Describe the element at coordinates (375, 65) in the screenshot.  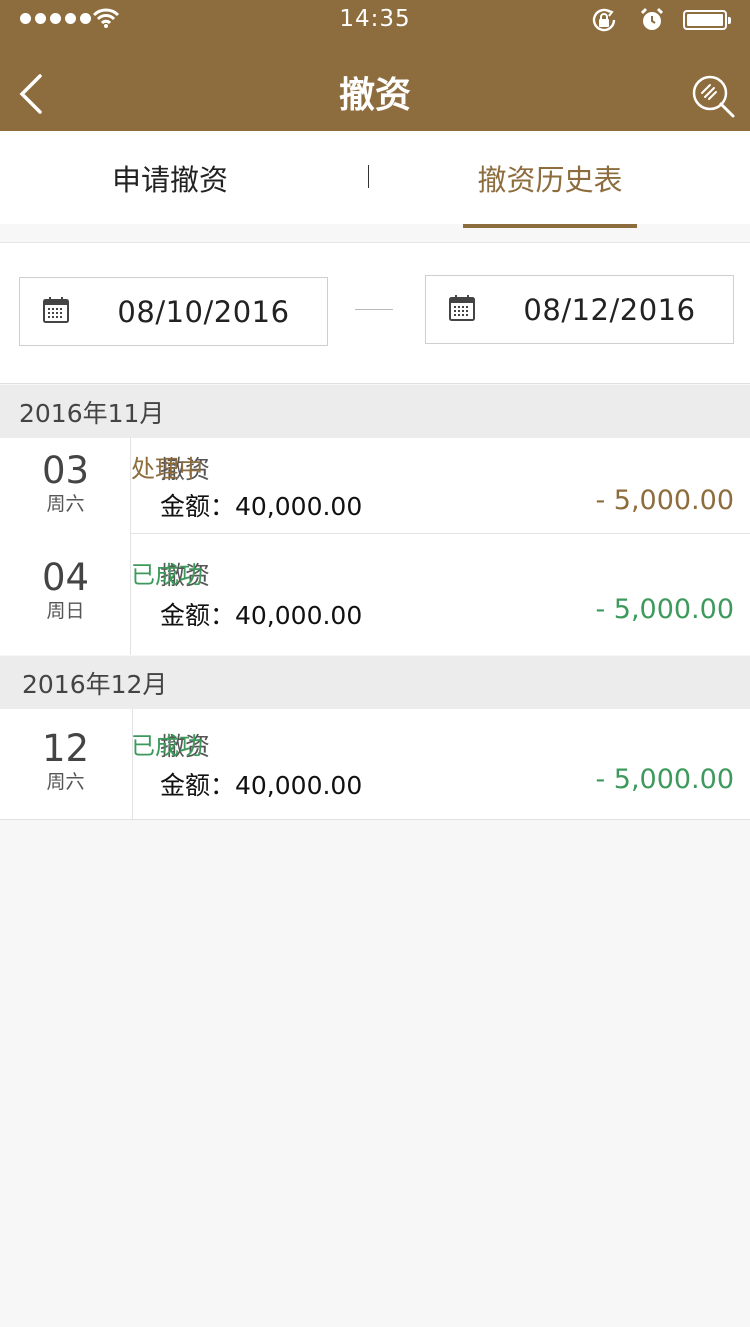
I see `app-header: 14:35 撤资` at that location.